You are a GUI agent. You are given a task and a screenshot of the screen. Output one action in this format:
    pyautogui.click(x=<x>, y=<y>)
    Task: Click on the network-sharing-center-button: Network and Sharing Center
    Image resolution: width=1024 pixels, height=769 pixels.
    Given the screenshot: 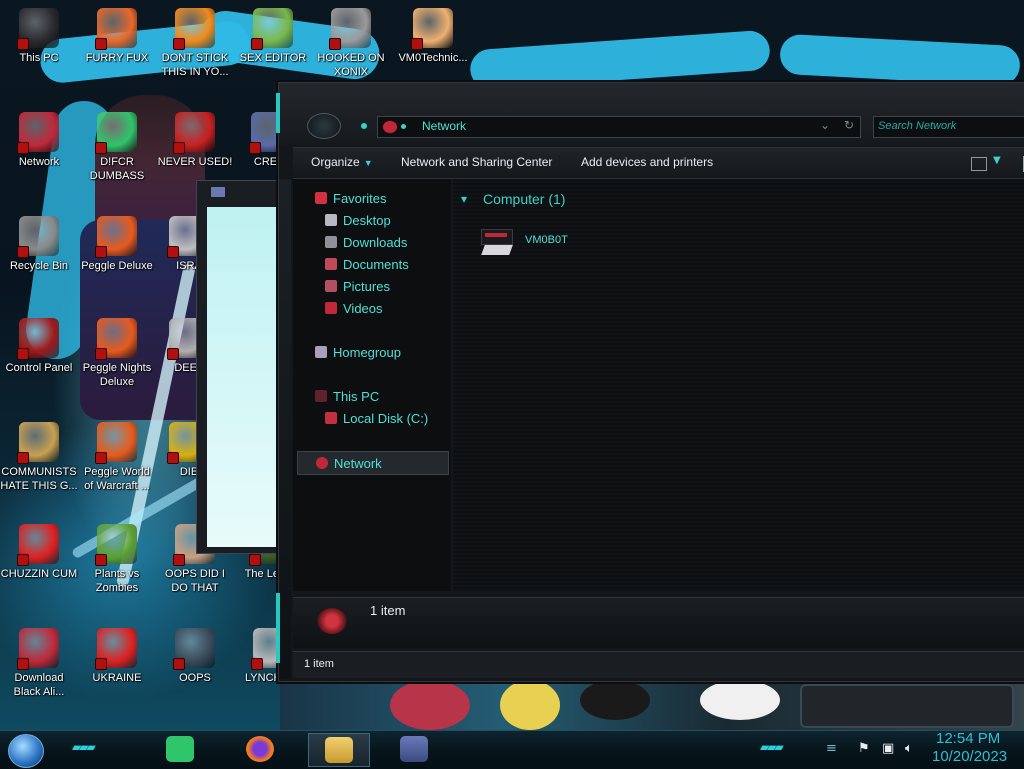 What is the action you would take?
    pyautogui.click(x=476, y=162)
    